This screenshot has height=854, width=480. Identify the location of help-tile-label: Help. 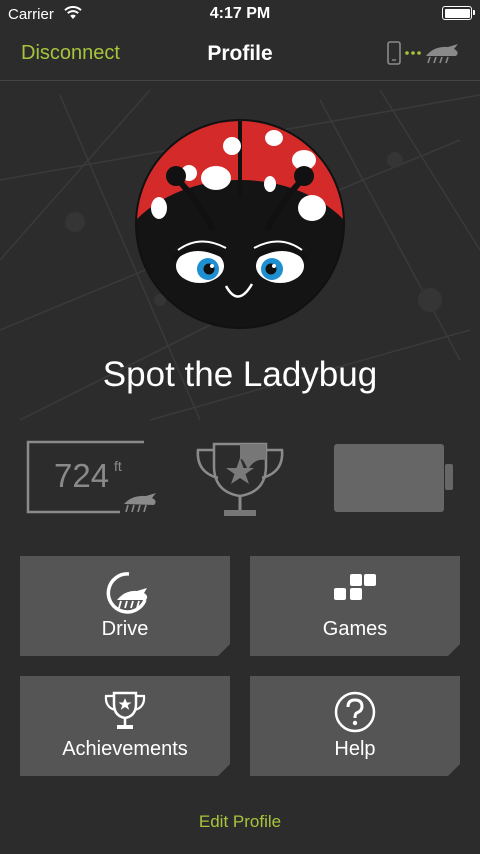
(355, 749).